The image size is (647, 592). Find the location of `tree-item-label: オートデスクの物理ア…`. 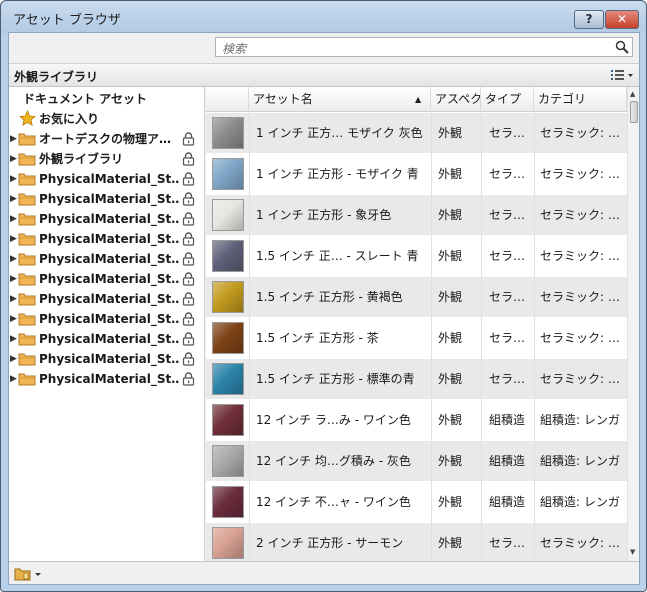

tree-item-label: オートデスクの物理ア… is located at coordinates (105, 139).